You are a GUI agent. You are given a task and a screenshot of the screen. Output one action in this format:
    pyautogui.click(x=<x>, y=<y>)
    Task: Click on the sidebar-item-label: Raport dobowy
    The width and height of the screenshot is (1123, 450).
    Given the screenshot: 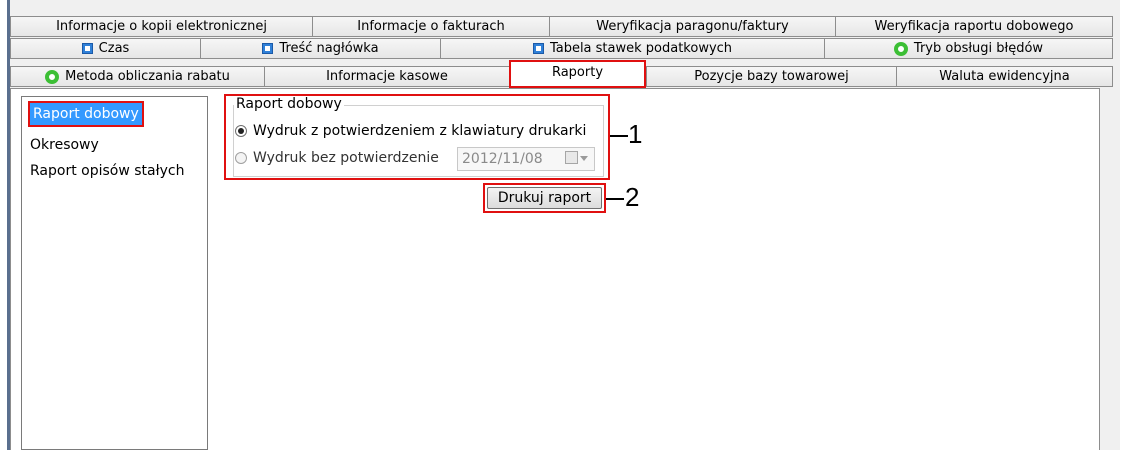 What is the action you would take?
    pyautogui.click(x=86, y=114)
    